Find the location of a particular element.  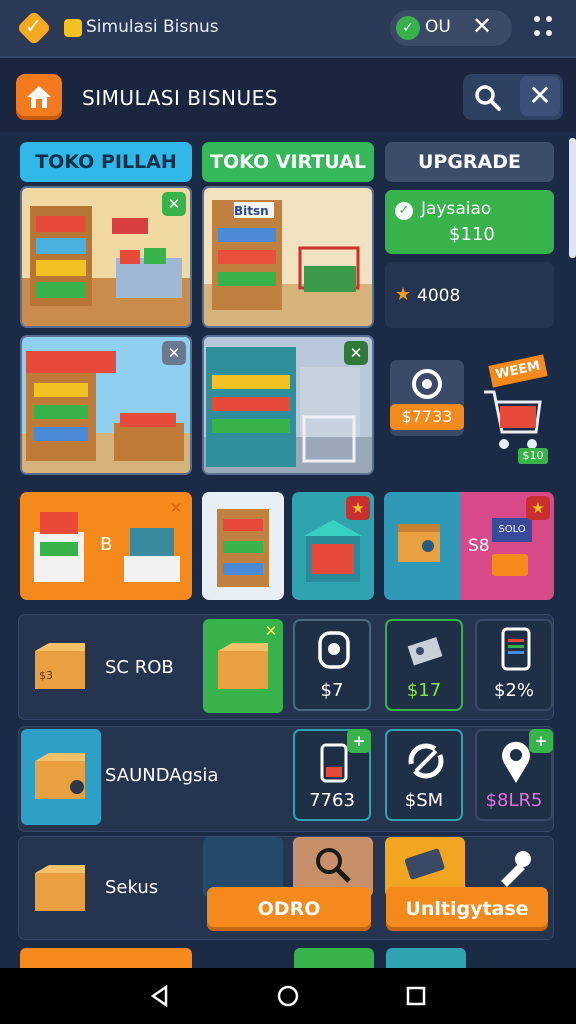

mini-card-value: $17 is located at coordinates (424, 690).